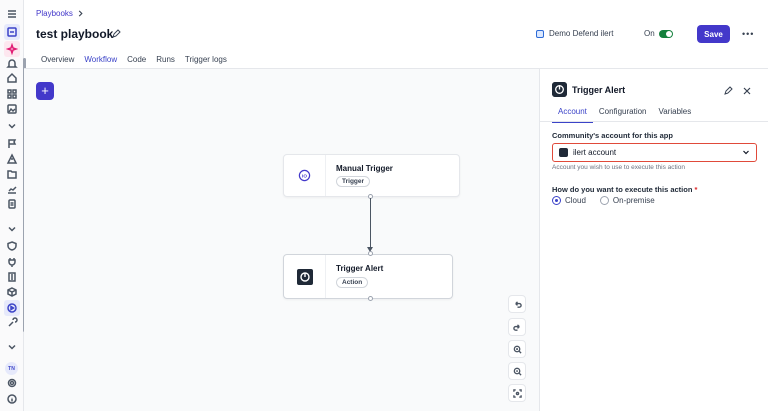  I want to click on output-port, so click(370, 298).